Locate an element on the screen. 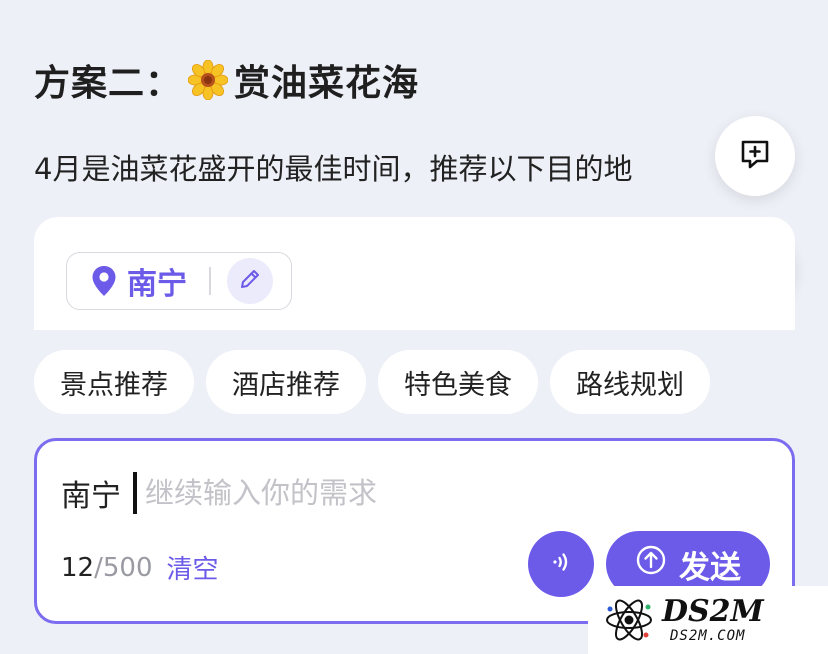 The height and width of the screenshot is (654, 828). chip-local-food: 特色美食 is located at coordinates (458, 382).